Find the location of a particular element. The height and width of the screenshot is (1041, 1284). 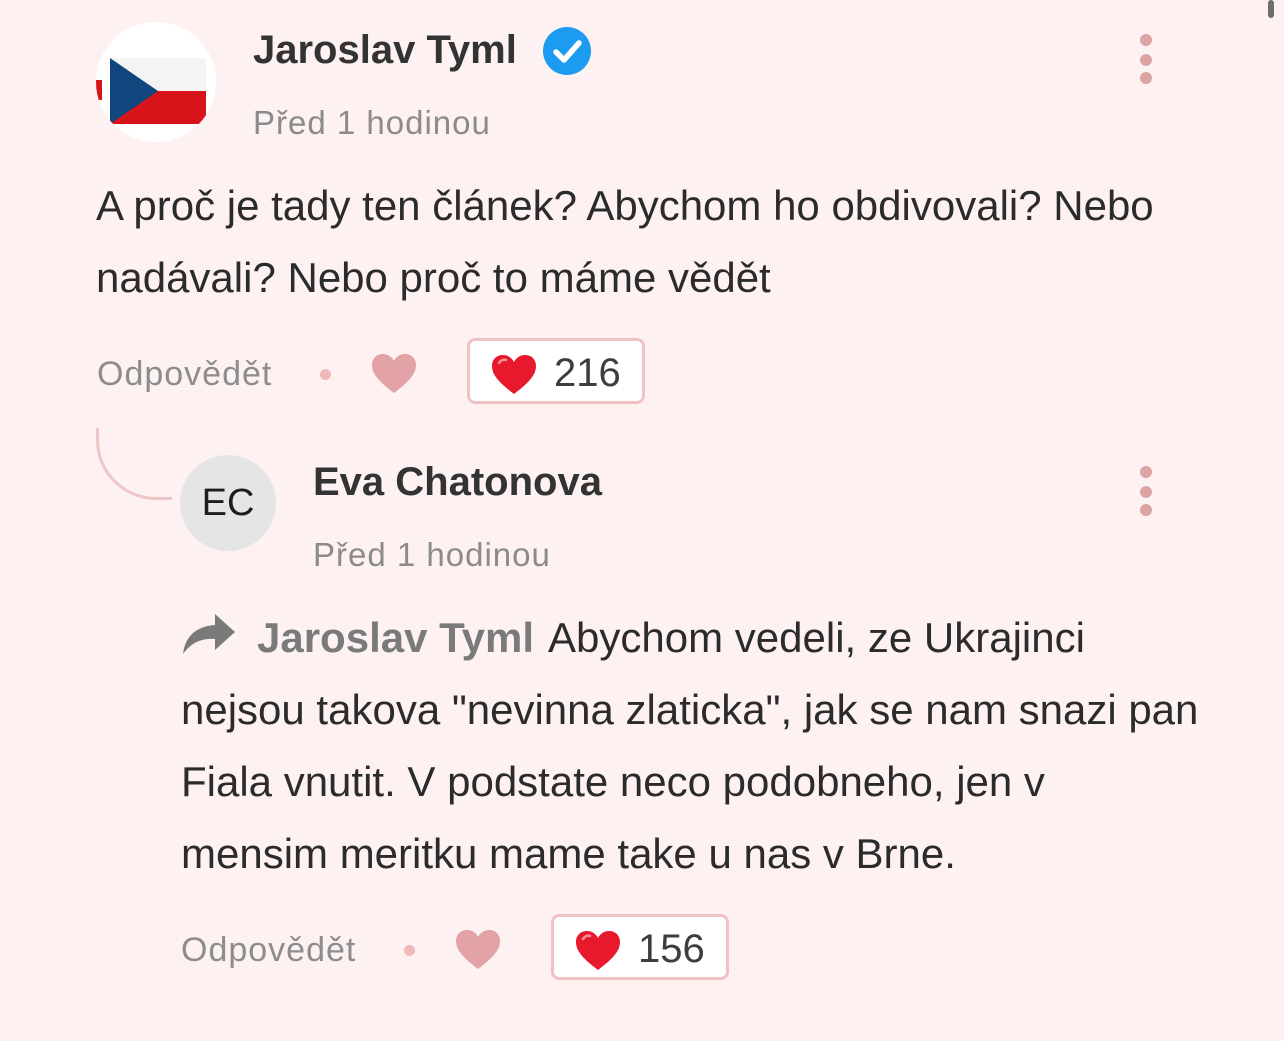

czech-flag-icon is located at coordinates (151, 91).